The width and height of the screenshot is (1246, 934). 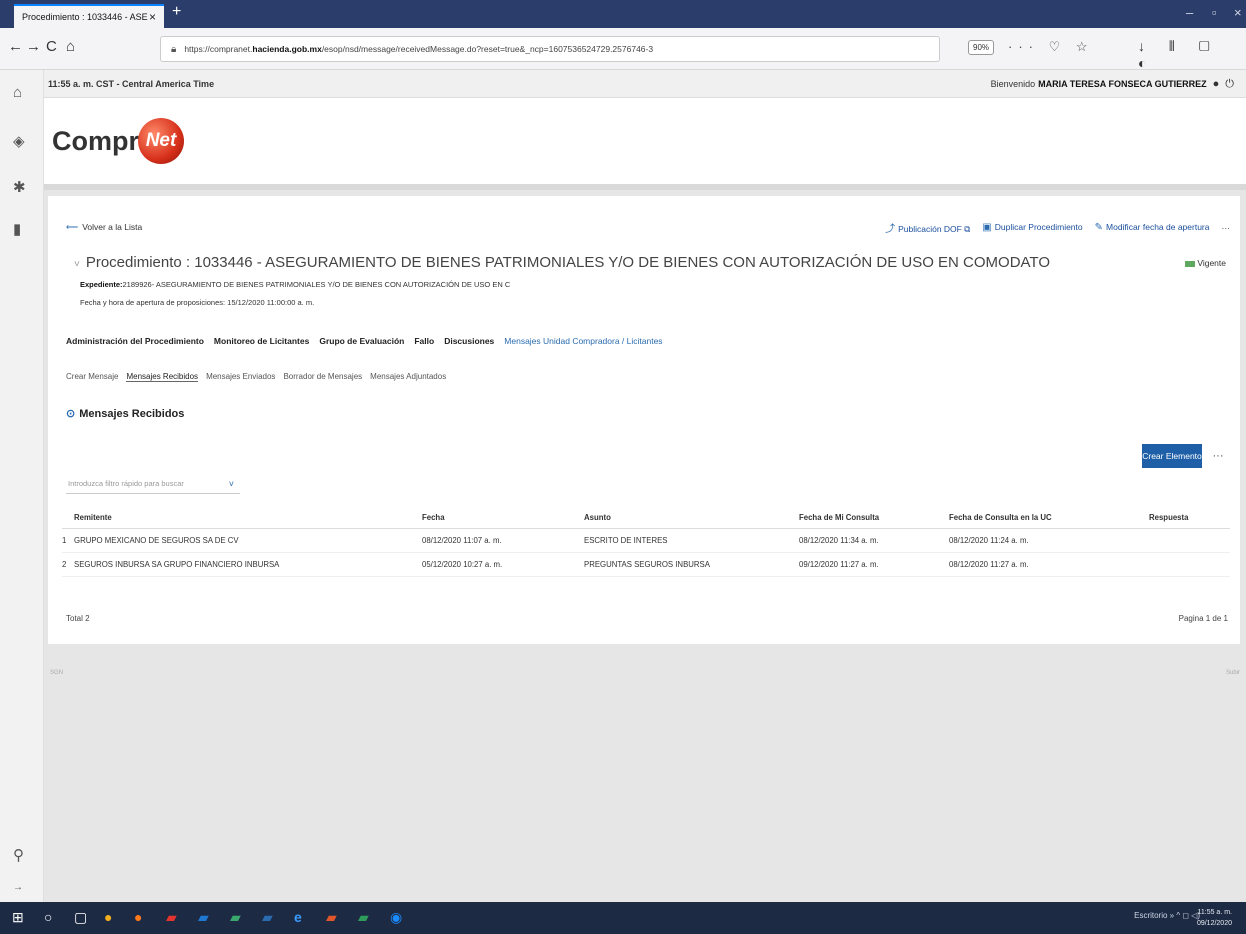 I want to click on system-tray: Escritorio » ^ ◻ ◁), so click(x=1167, y=915).